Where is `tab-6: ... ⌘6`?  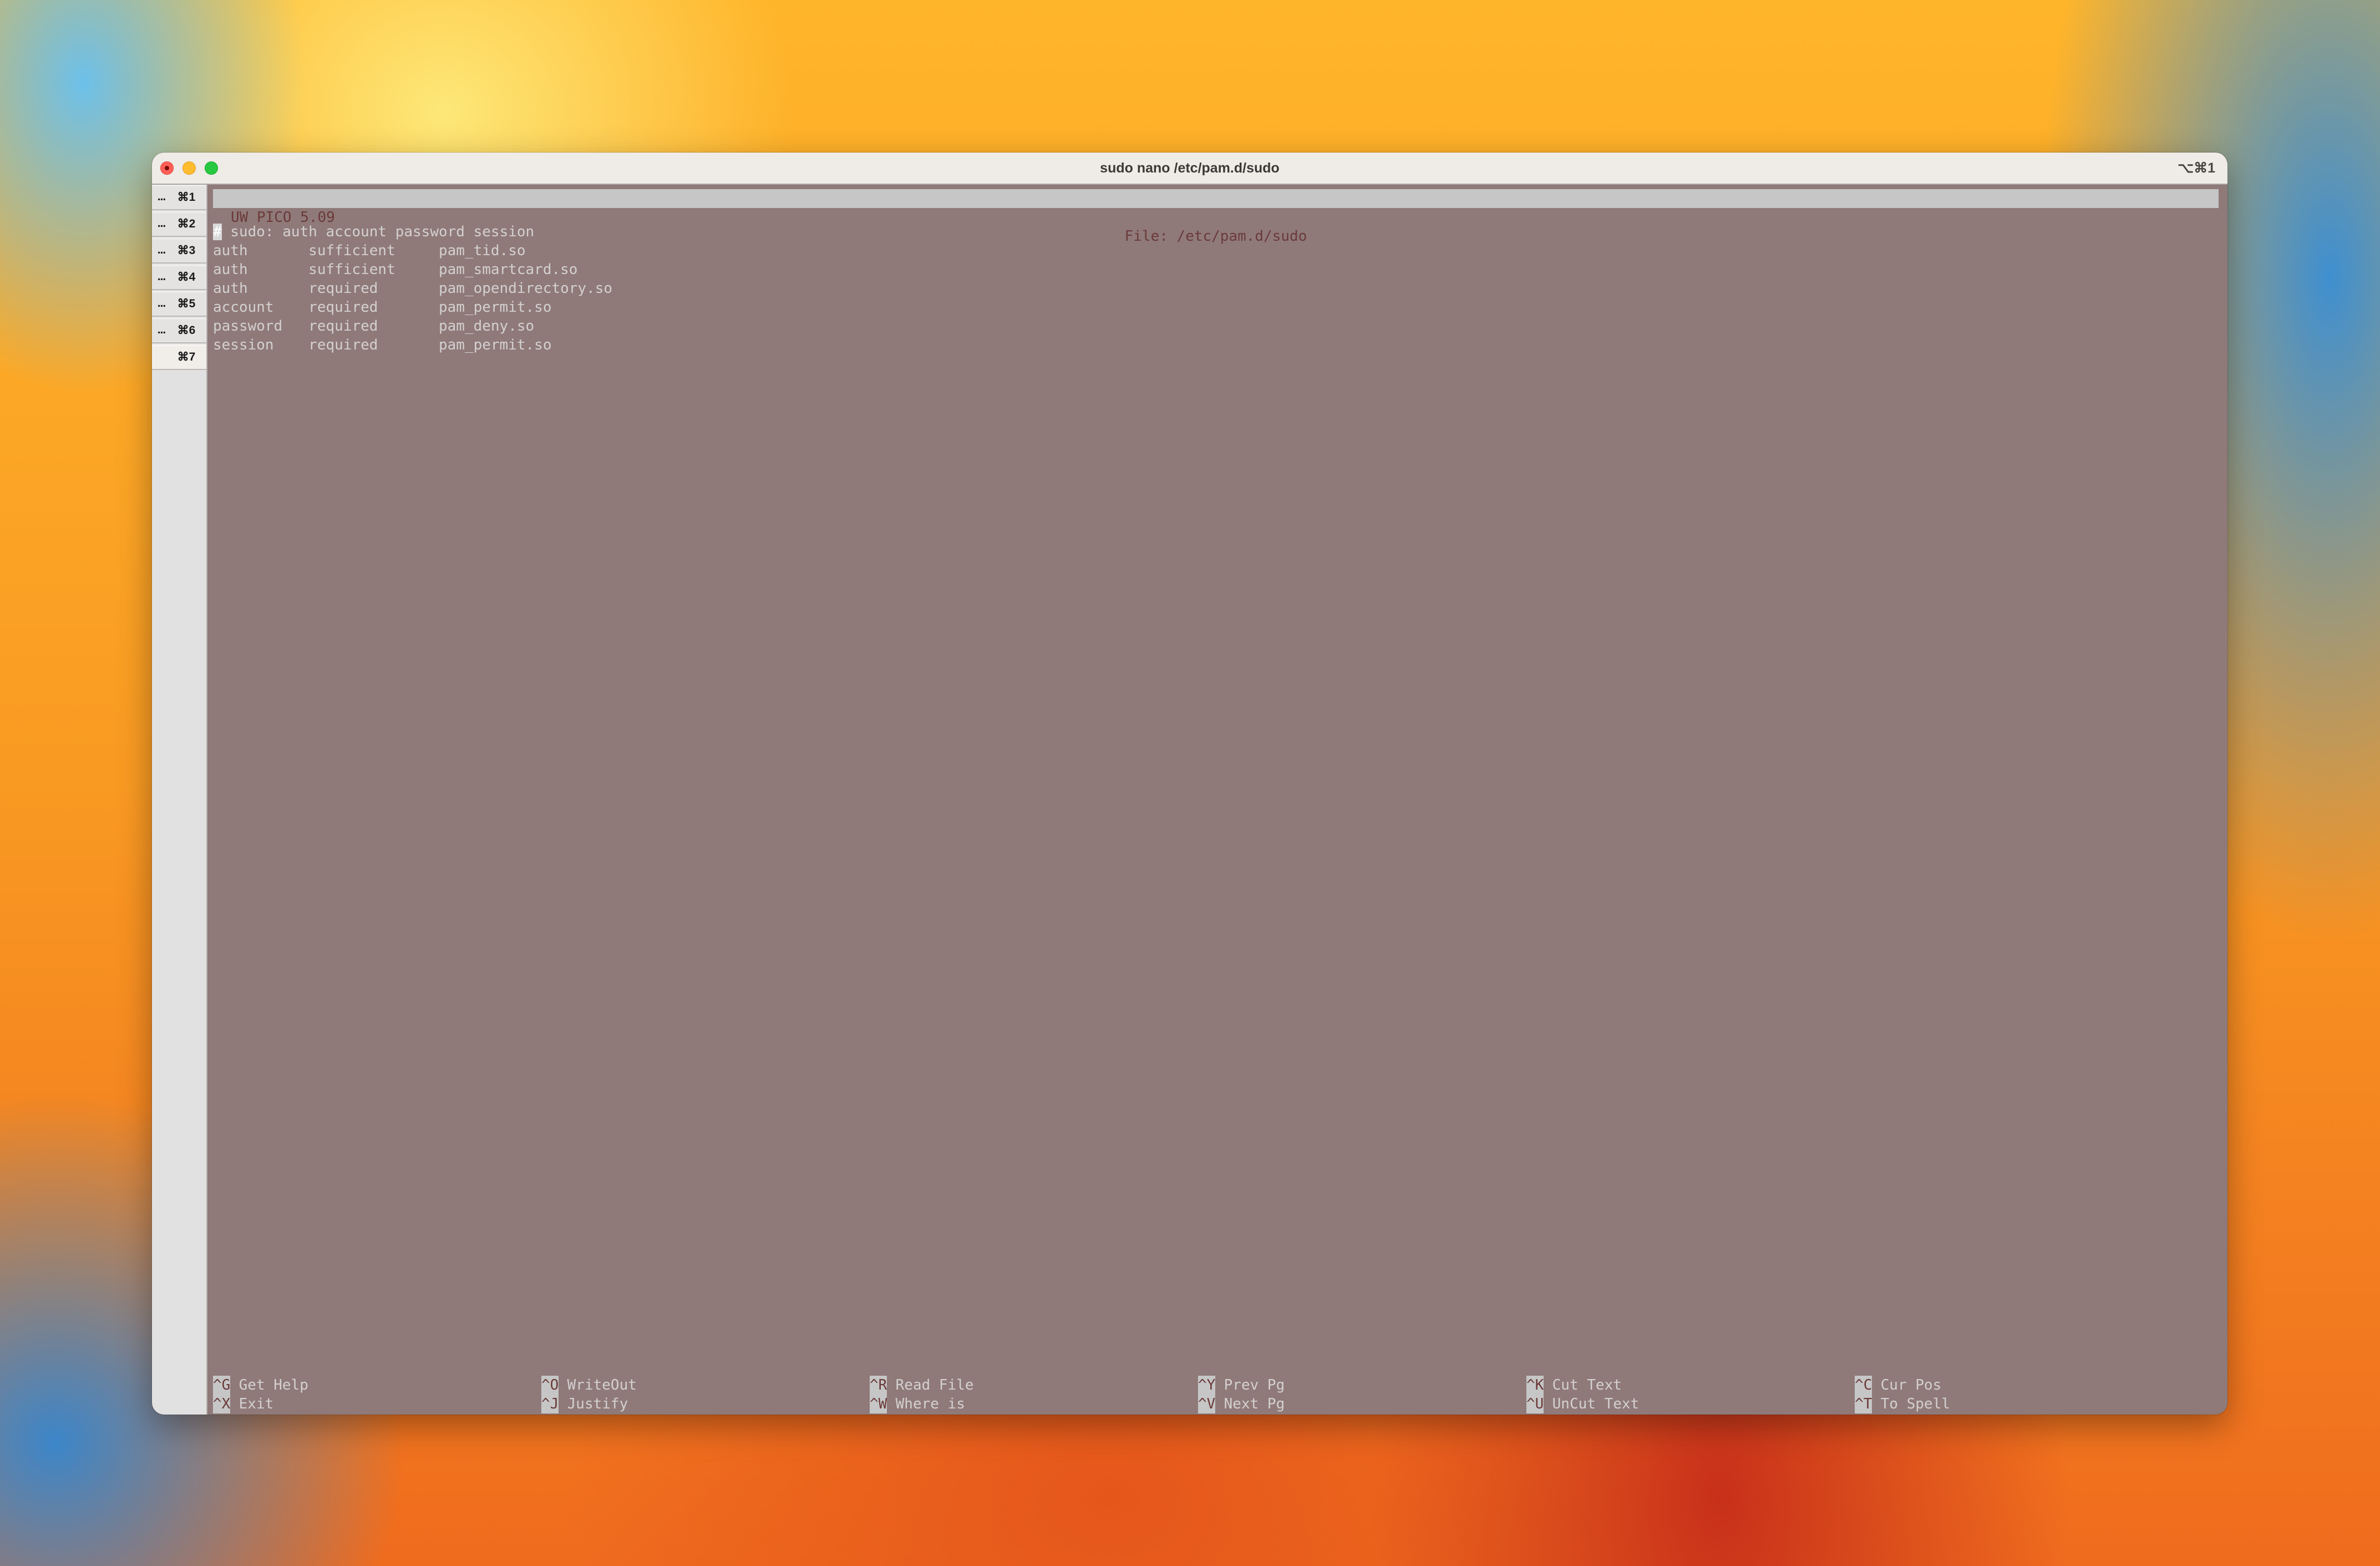
tab-6: ... ⌘6 is located at coordinates (179, 330).